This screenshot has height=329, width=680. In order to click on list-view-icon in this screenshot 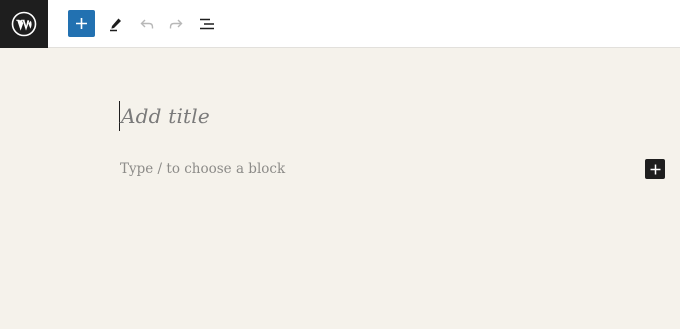, I will do `click(207, 24)`.